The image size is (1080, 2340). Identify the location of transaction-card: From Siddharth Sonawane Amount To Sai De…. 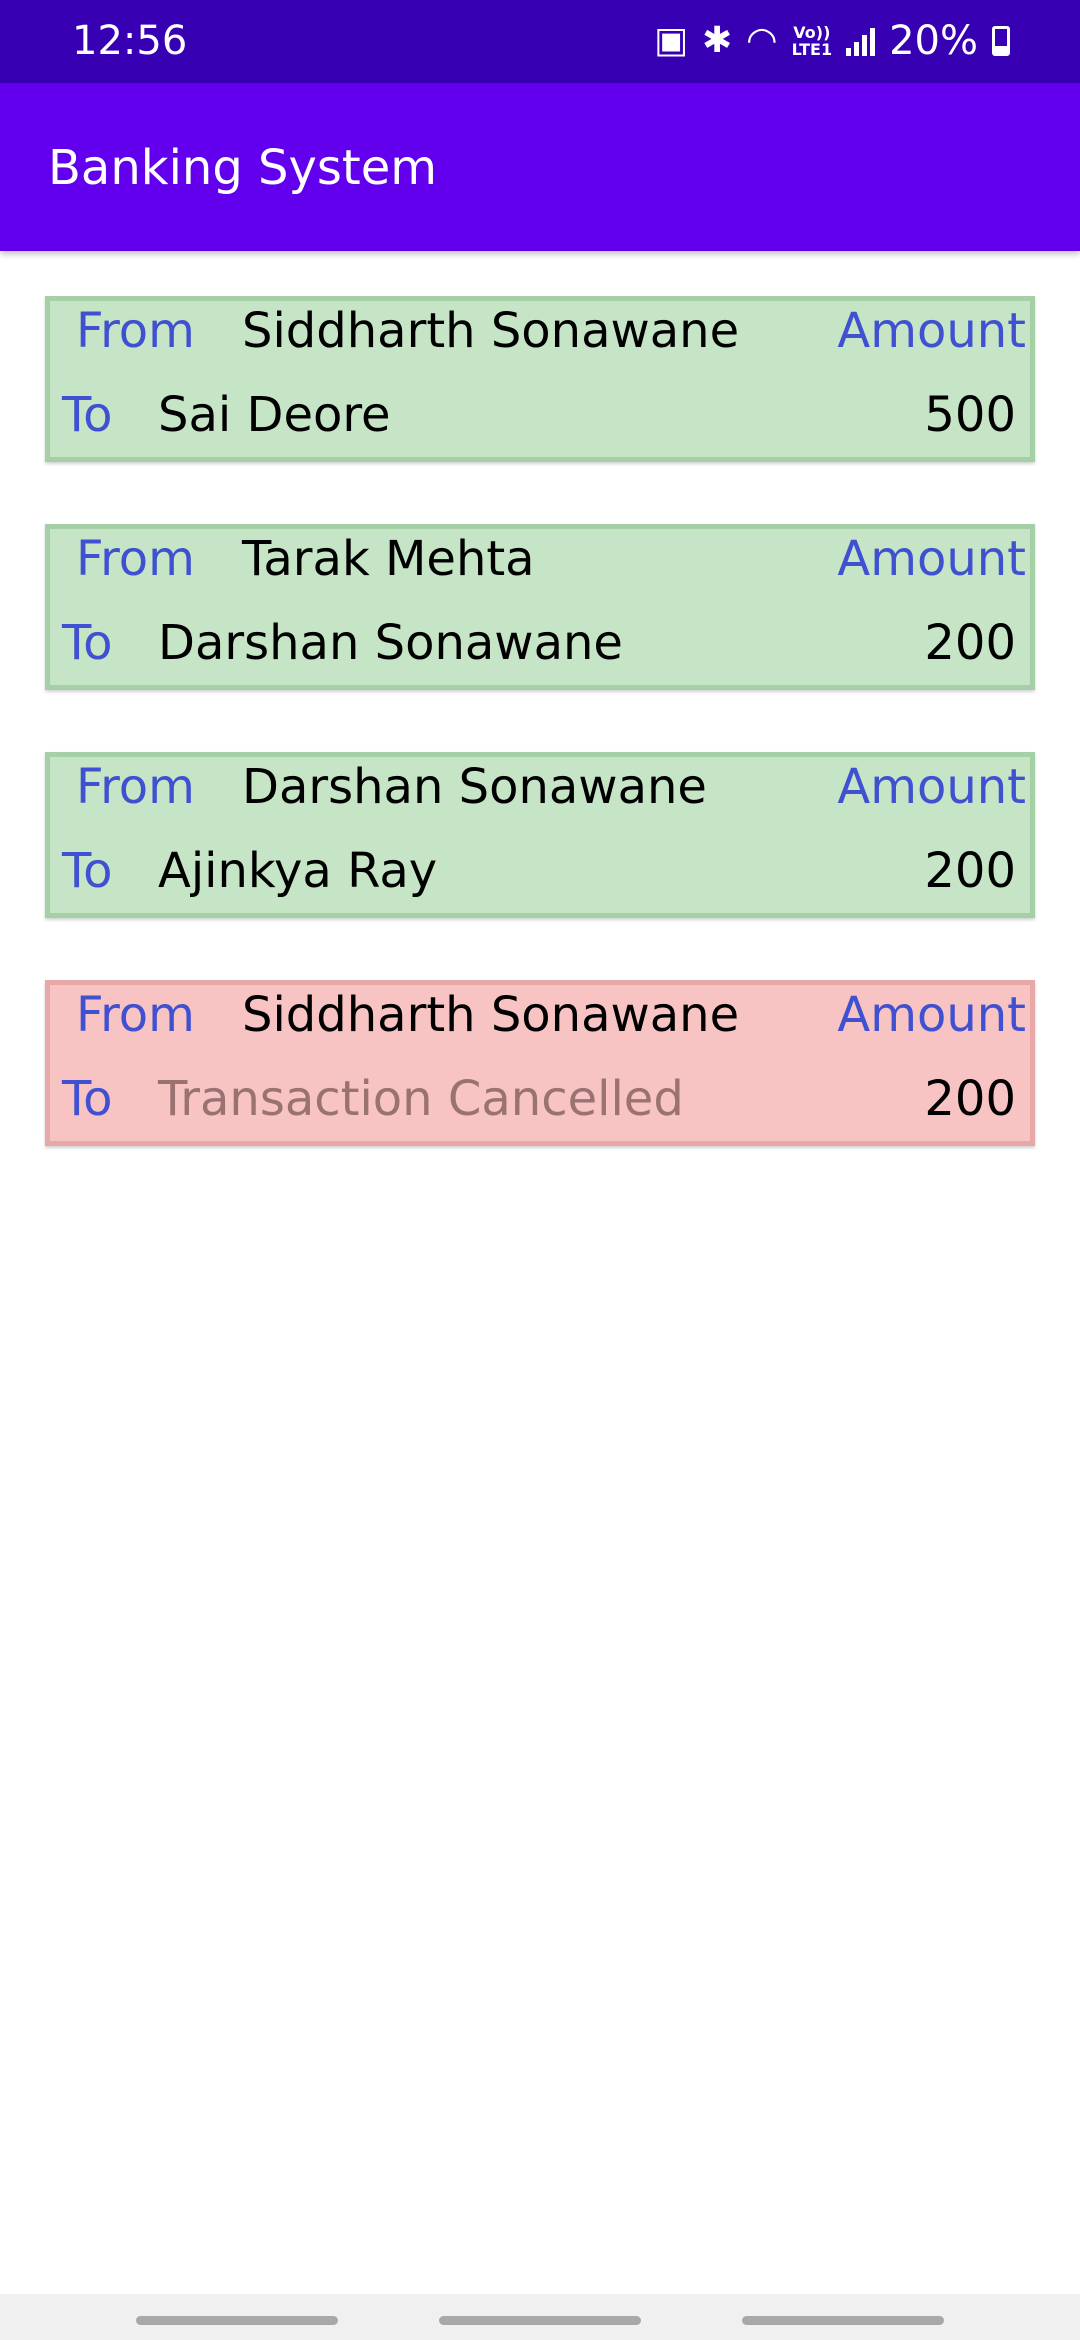
(540, 379).